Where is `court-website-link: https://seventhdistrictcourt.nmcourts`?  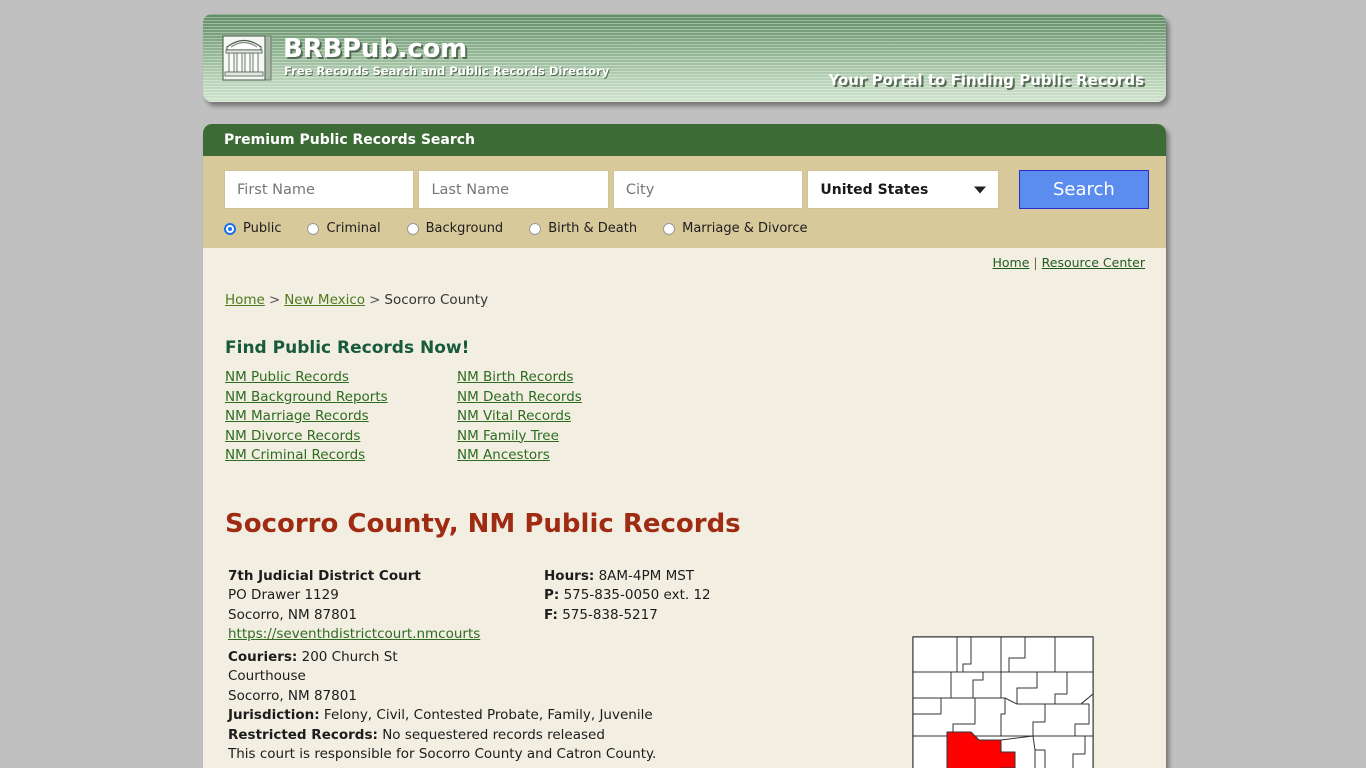 court-website-link: https://seventhdistrictcourt.nmcourts is located at coordinates (354, 634).